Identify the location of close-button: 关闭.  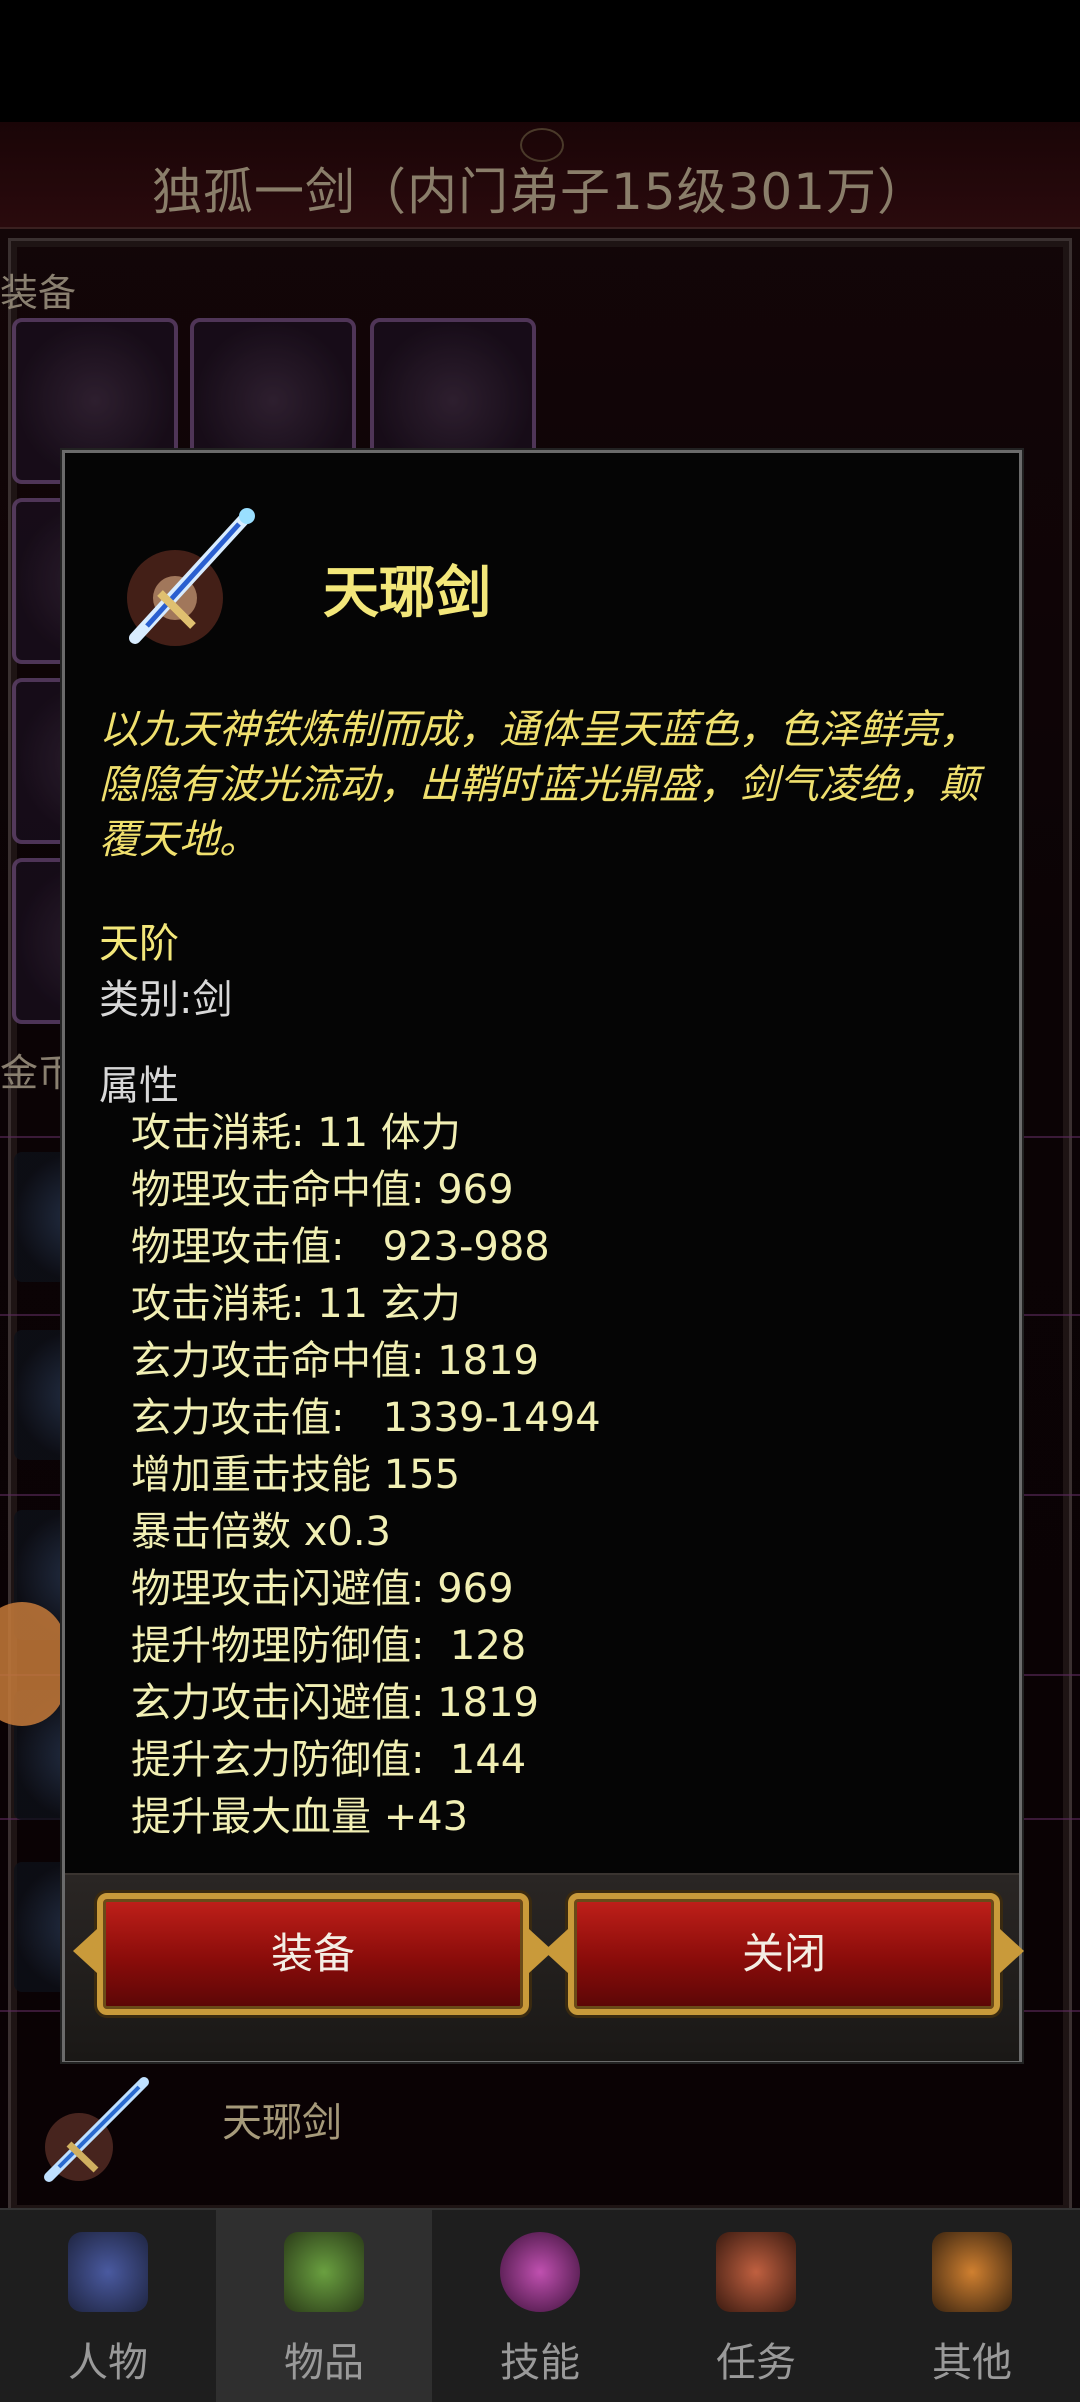
(784, 1954).